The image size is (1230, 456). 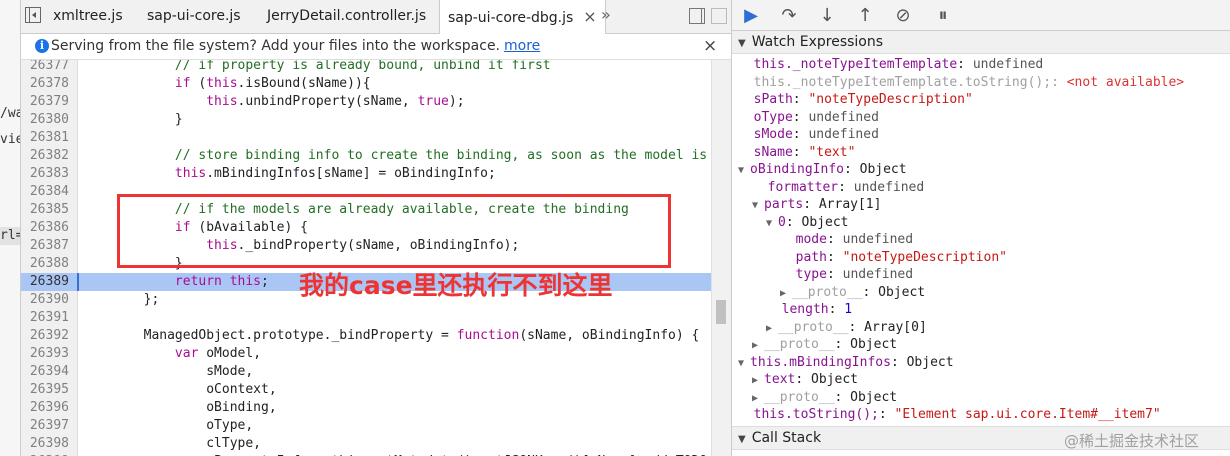 What do you see at coordinates (45, 390) in the screenshot?
I see `line-number: 26395` at bounding box center [45, 390].